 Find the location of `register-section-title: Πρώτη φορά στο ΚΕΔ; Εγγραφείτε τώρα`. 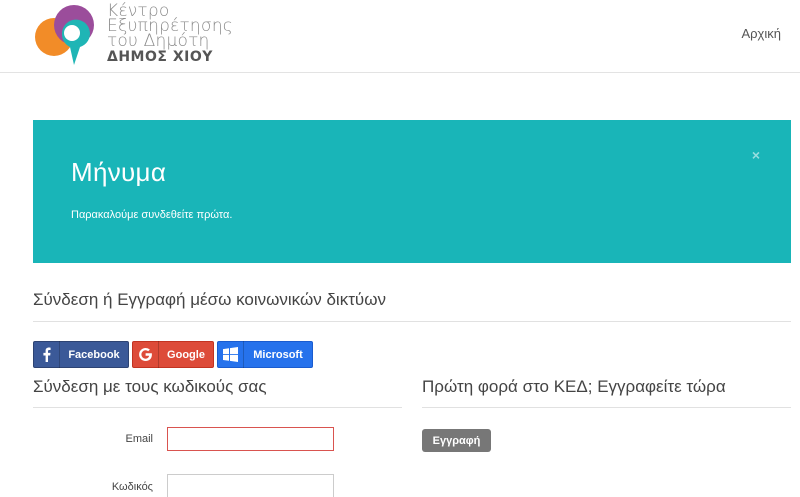

register-section-title: Πρώτη φορά στο ΚΕΔ; Εγγραφείτε τώρα is located at coordinates (574, 386).